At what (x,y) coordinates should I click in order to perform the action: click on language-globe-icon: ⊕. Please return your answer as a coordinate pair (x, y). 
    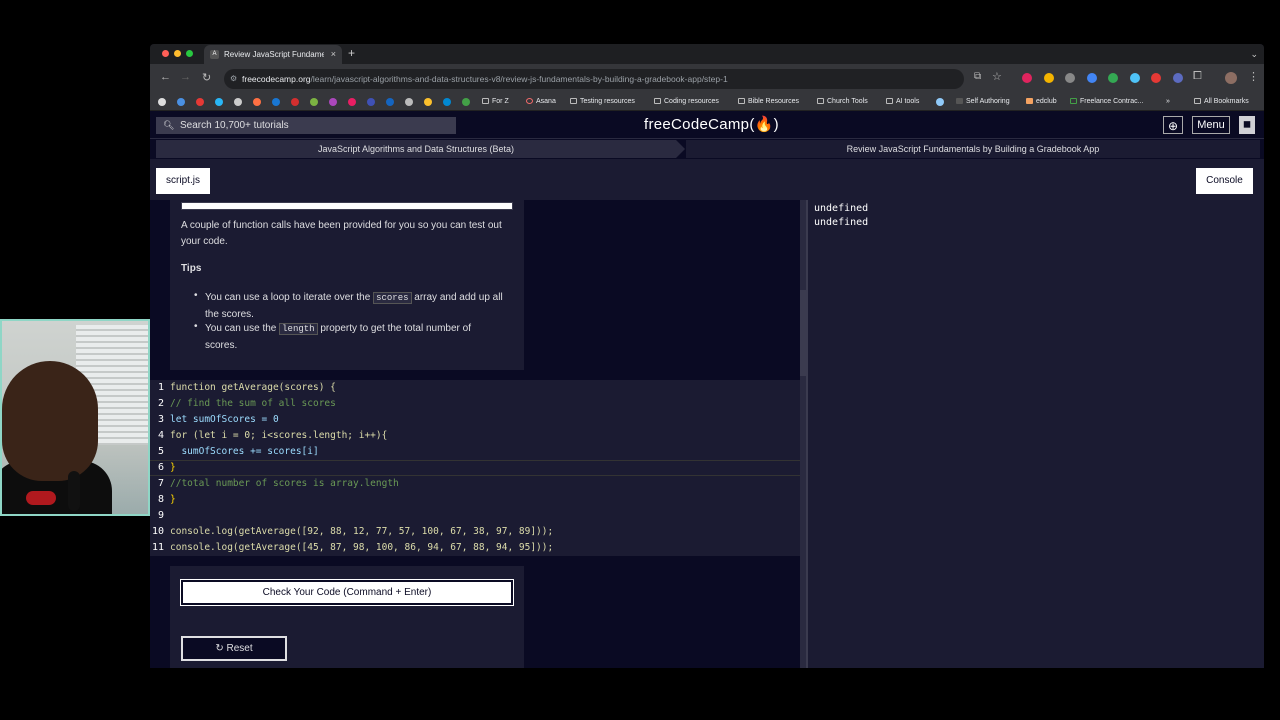
    Looking at the image, I should click on (1173, 125).